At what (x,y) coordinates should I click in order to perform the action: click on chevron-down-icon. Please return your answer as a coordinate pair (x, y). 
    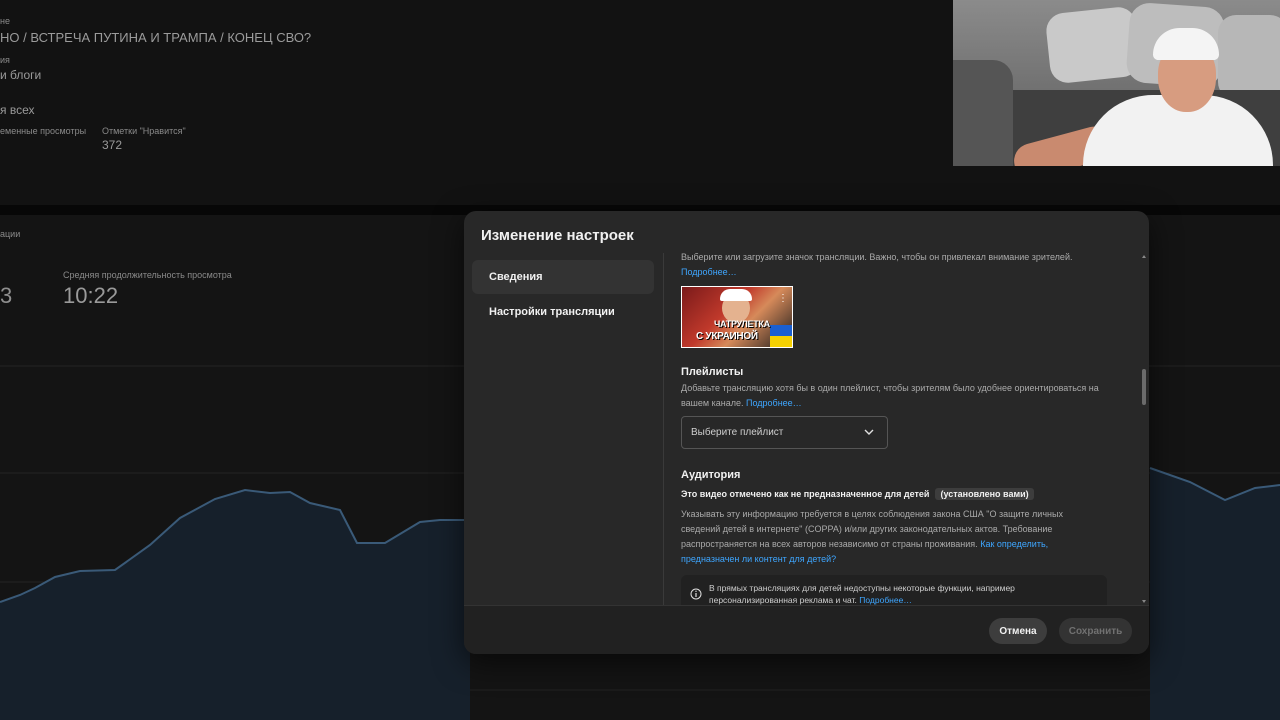
    Looking at the image, I should click on (869, 432).